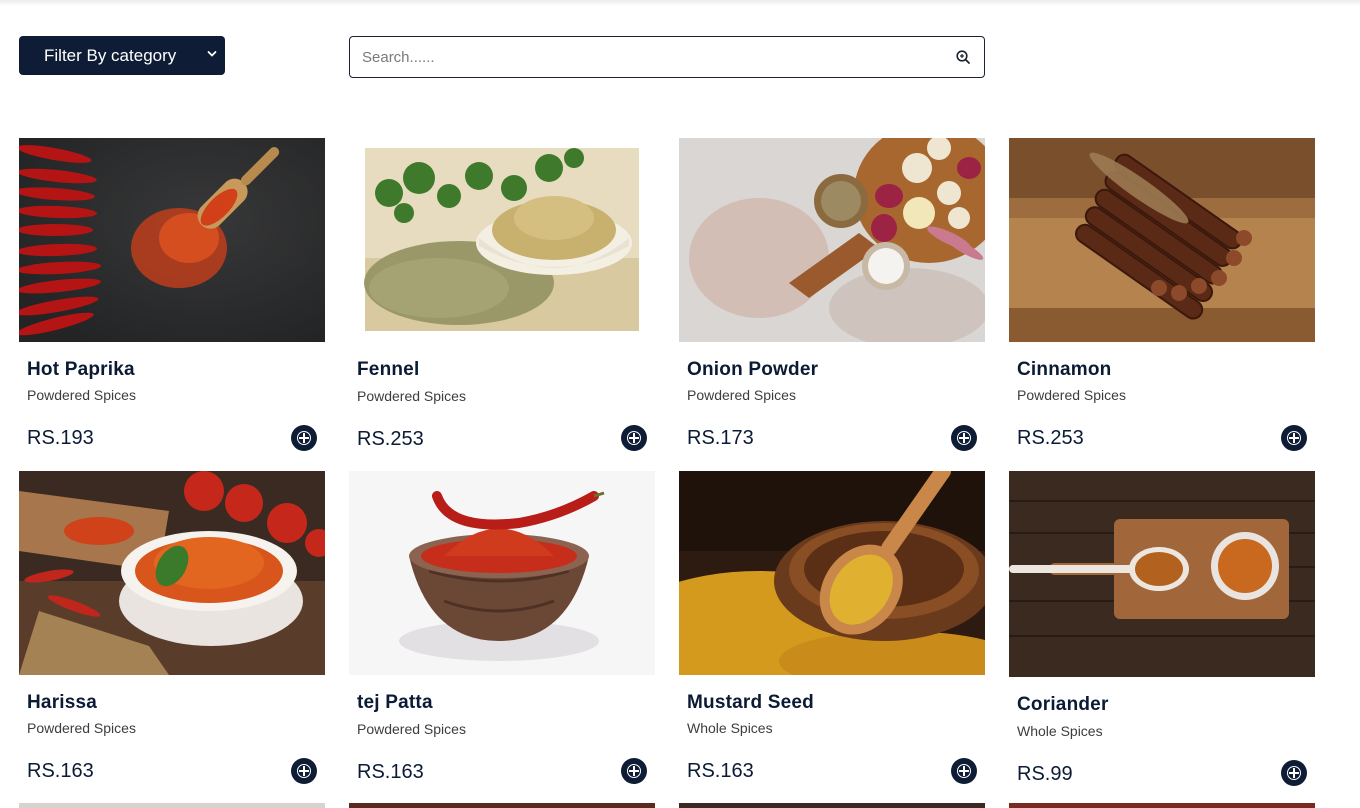  I want to click on header-shadow, so click(680, 3).